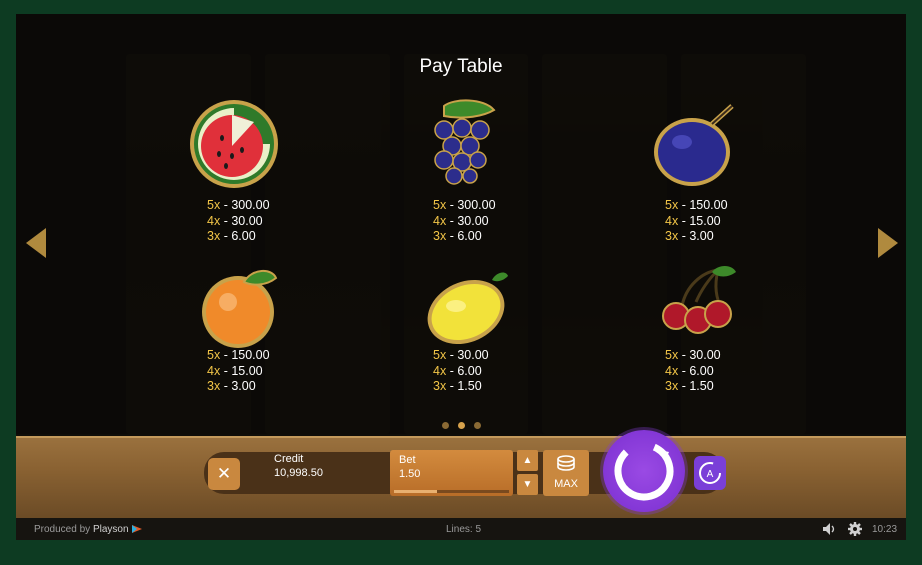 Image resolution: width=922 pixels, height=565 pixels. What do you see at coordinates (137, 529) in the screenshot?
I see `playson-logo-icon` at bounding box center [137, 529].